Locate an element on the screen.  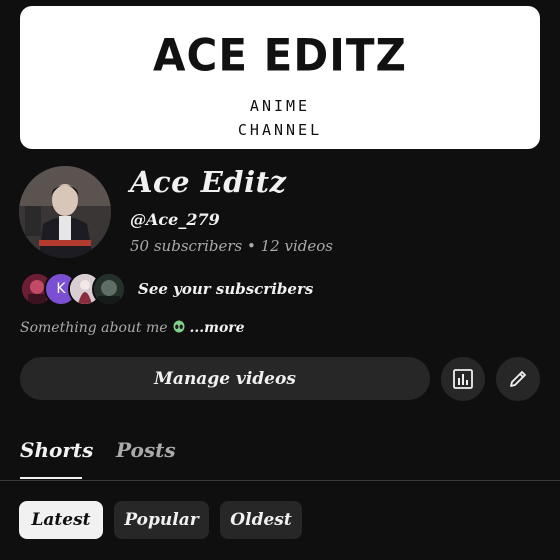
tab-posts: Posts is located at coordinates (146, 450).